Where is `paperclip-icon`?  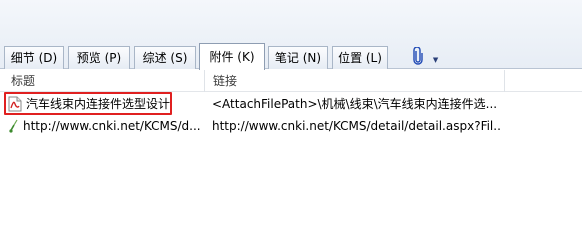
paperclip-icon is located at coordinates (418, 59).